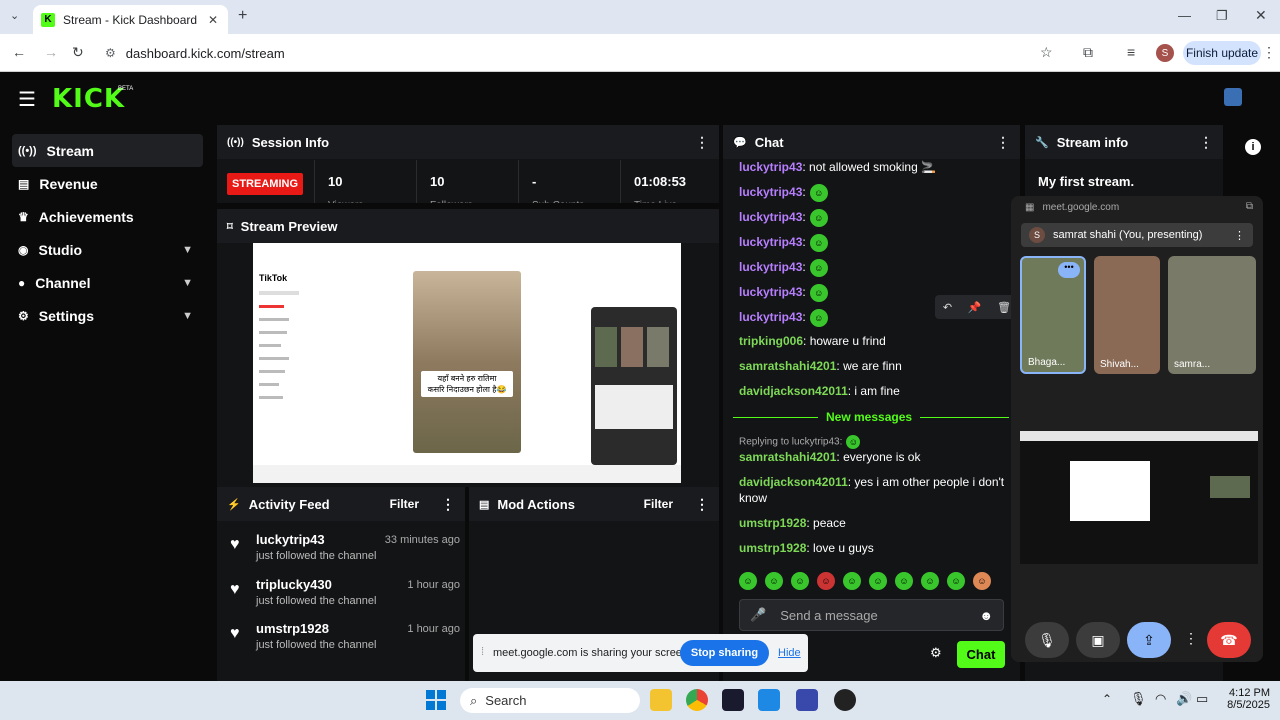 The image size is (1280, 720). What do you see at coordinates (1184, 699) in the screenshot?
I see `volume-icon: 🔊` at bounding box center [1184, 699].